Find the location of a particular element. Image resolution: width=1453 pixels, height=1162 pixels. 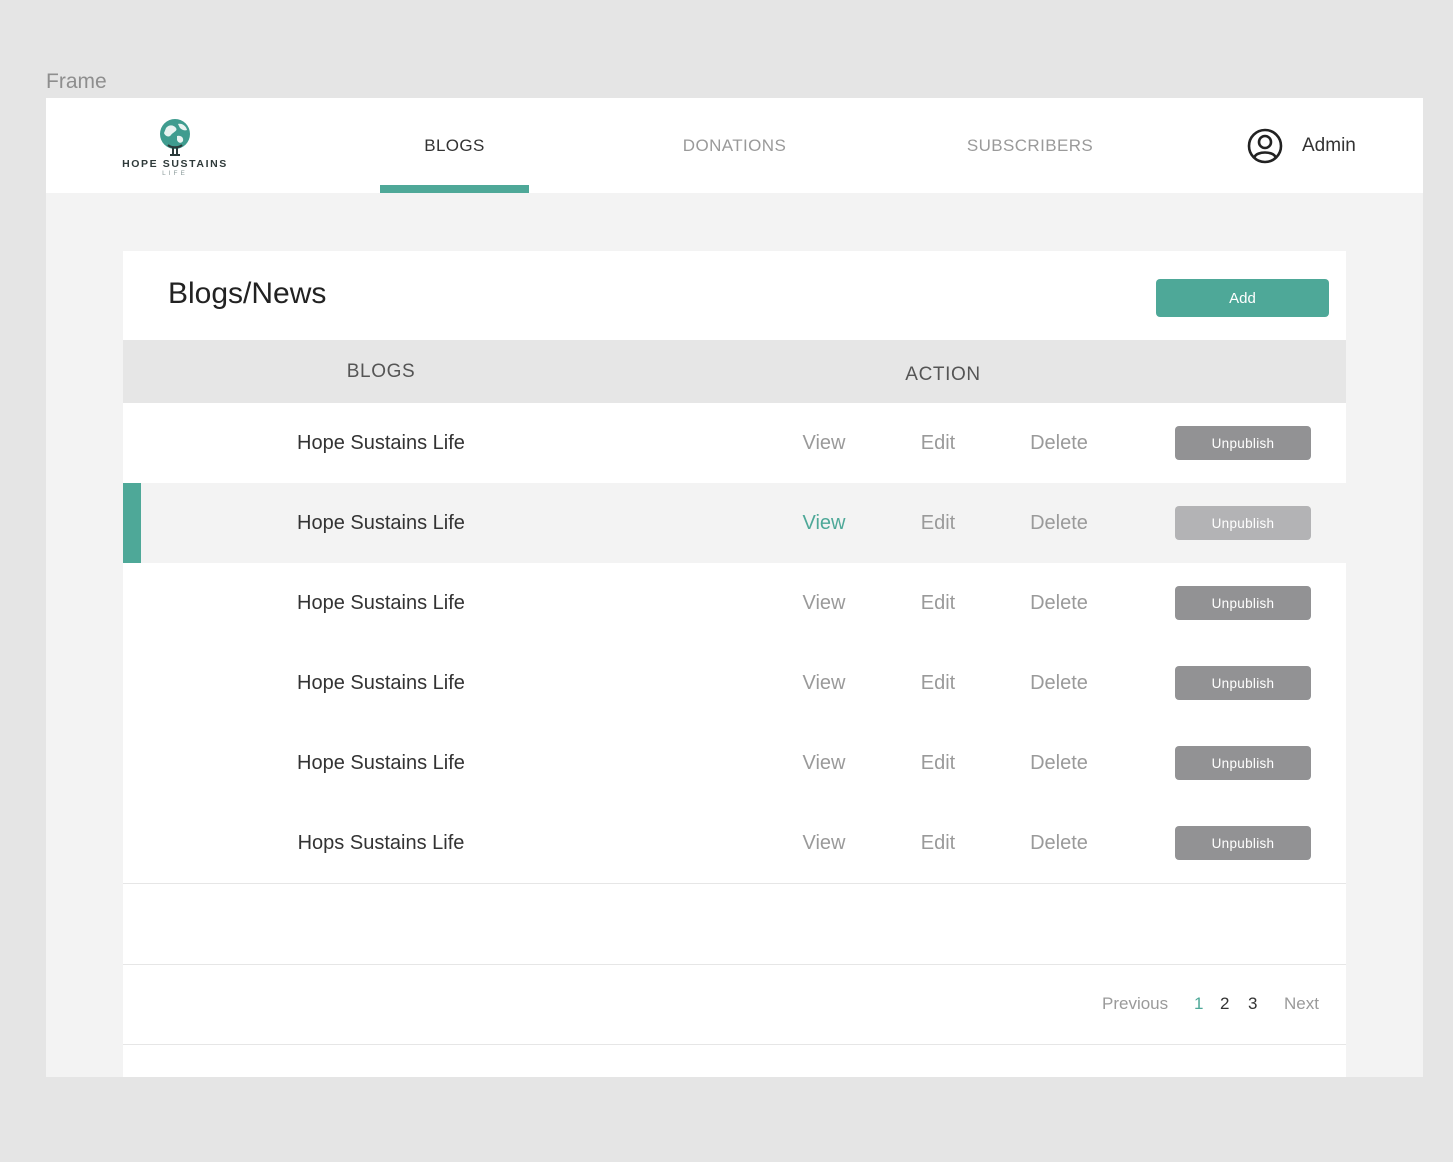

brand-tagline: LIFE is located at coordinates (175, 173).